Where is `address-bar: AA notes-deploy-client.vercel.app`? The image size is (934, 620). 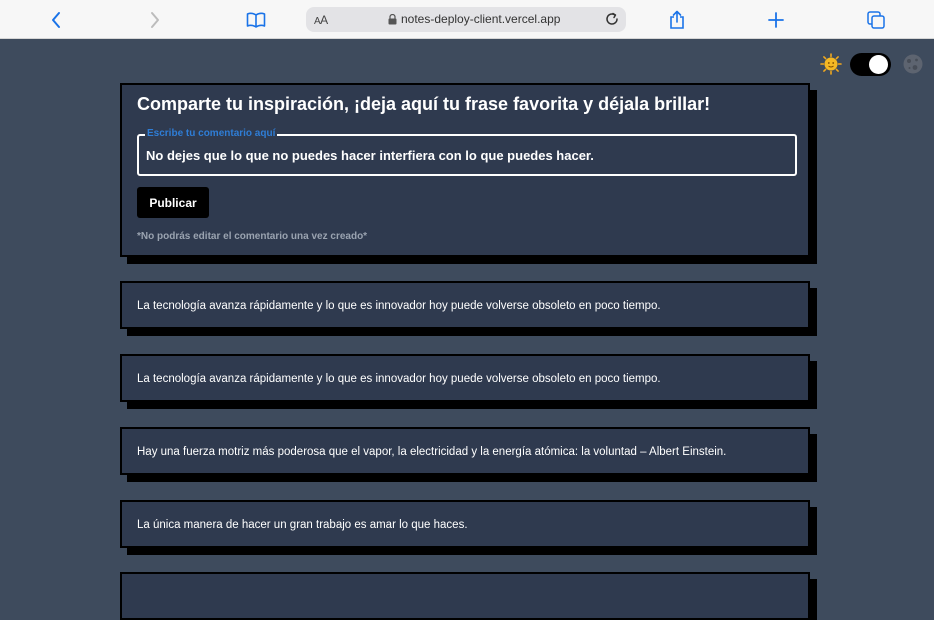
address-bar: AA notes-deploy-client.vercel.app is located at coordinates (466, 19).